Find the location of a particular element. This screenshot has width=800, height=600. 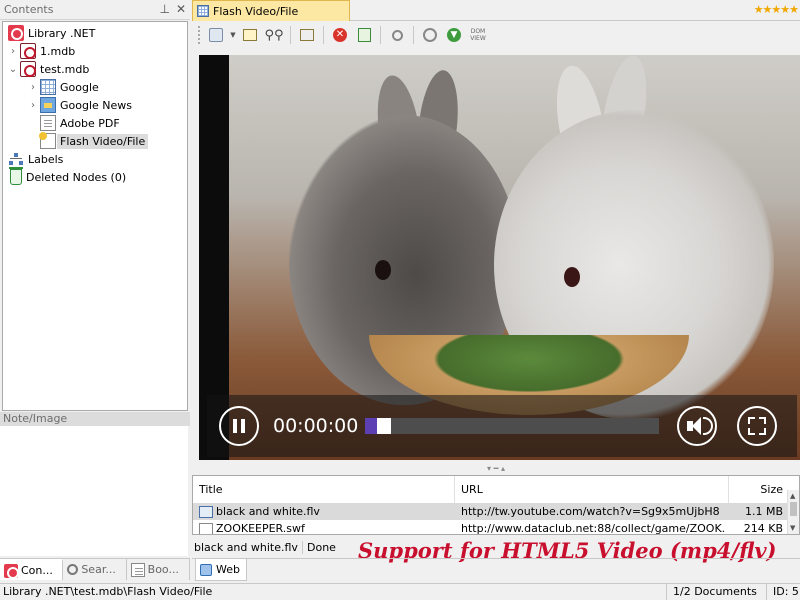

edit-icon is located at coordinates (307, 35).